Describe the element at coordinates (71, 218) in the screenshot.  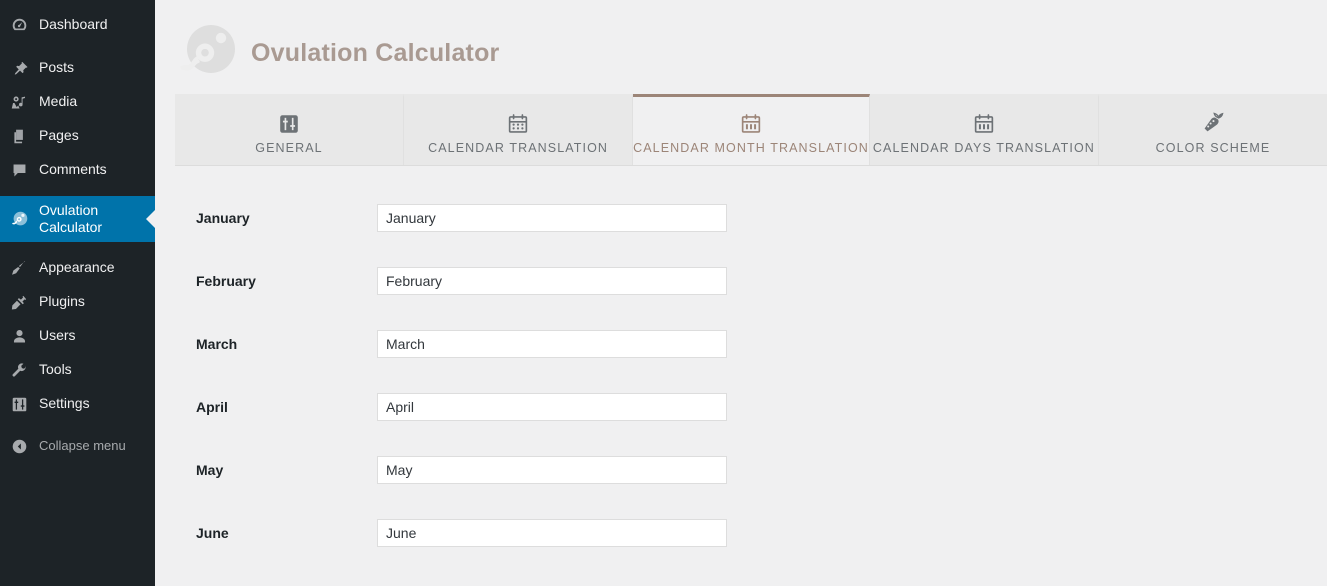
I see `sidebar-item-label: Ovulation Calculator` at that location.